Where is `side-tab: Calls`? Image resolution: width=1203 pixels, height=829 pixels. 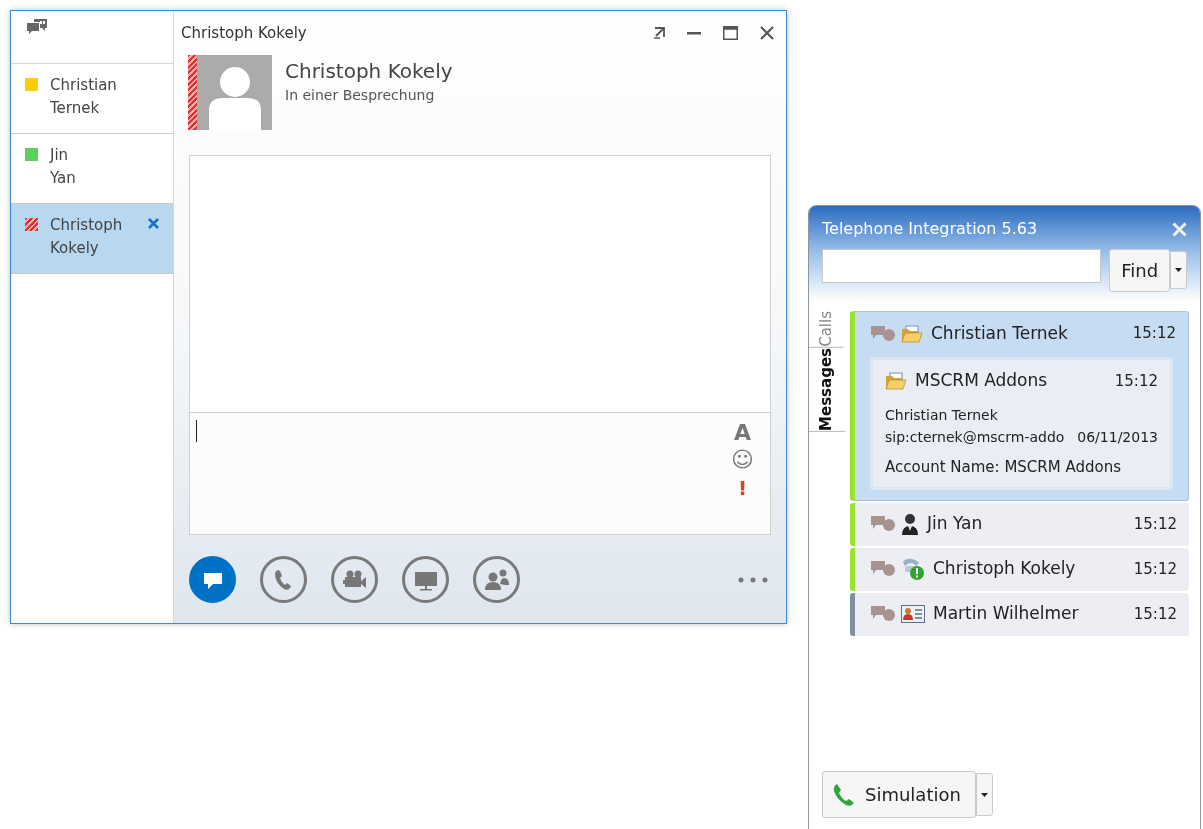 side-tab: Calls is located at coordinates (826, 329).